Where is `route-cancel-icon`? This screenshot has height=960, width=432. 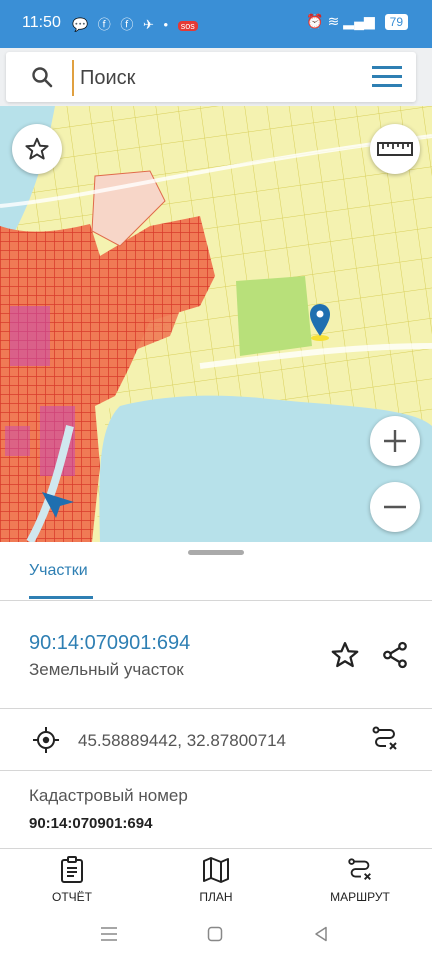 route-cancel-icon is located at coordinates (385, 739).